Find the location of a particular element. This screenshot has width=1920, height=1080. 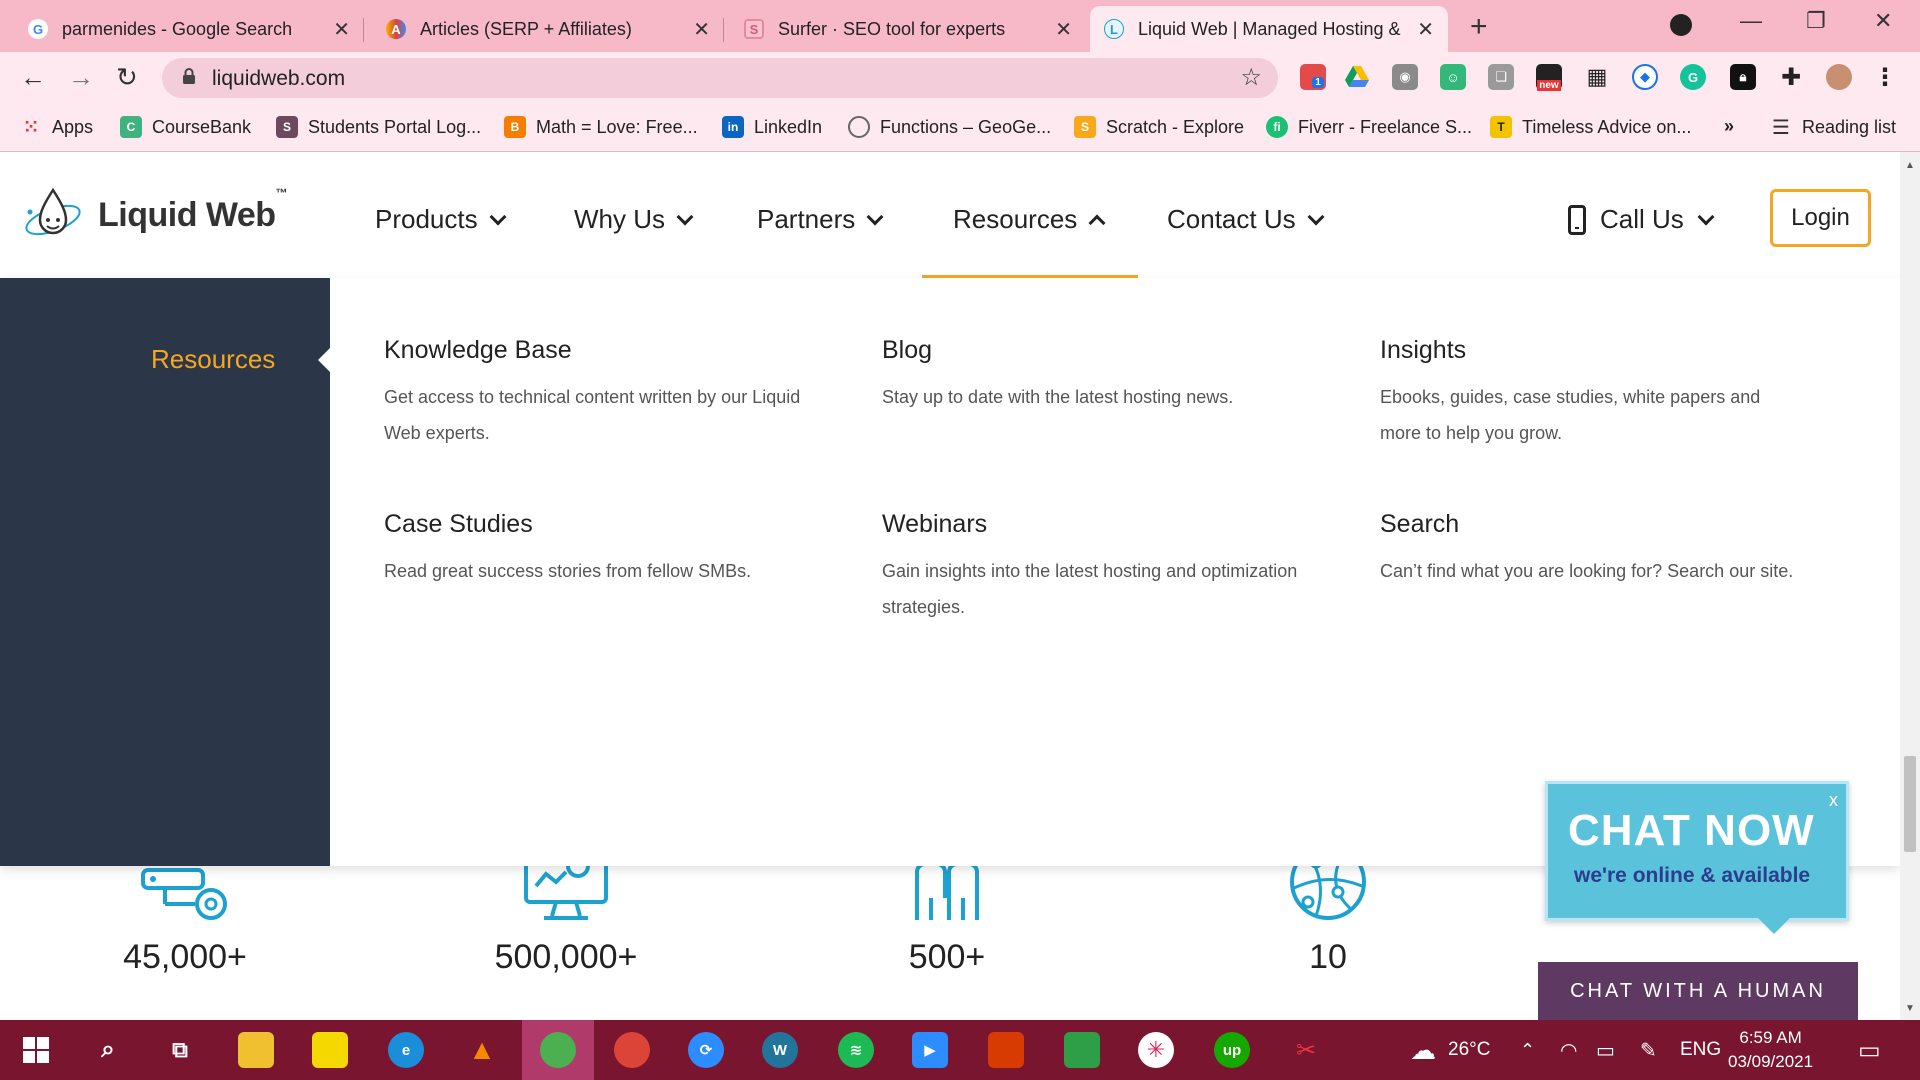

language-indicator: ENG is located at coordinates (1700, 1050).